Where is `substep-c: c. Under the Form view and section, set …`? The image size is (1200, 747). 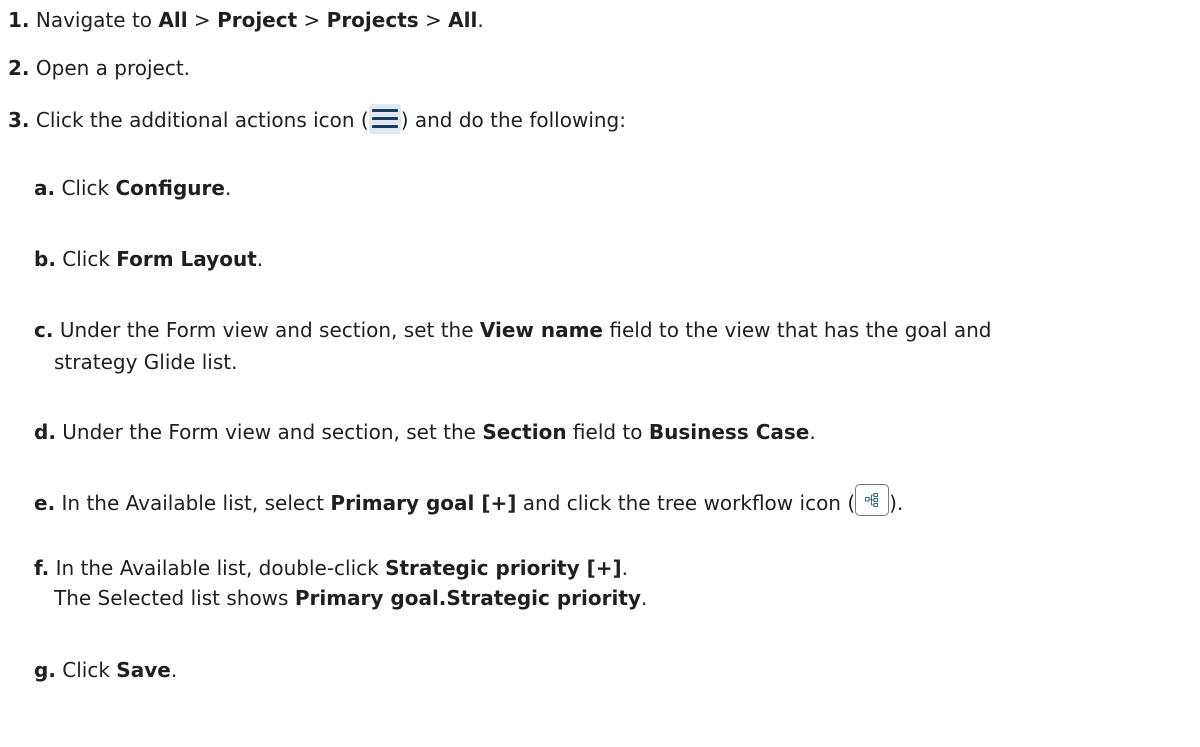 substep-c: c. Under the Form view and section, set … is located at coordinates (513, 330).